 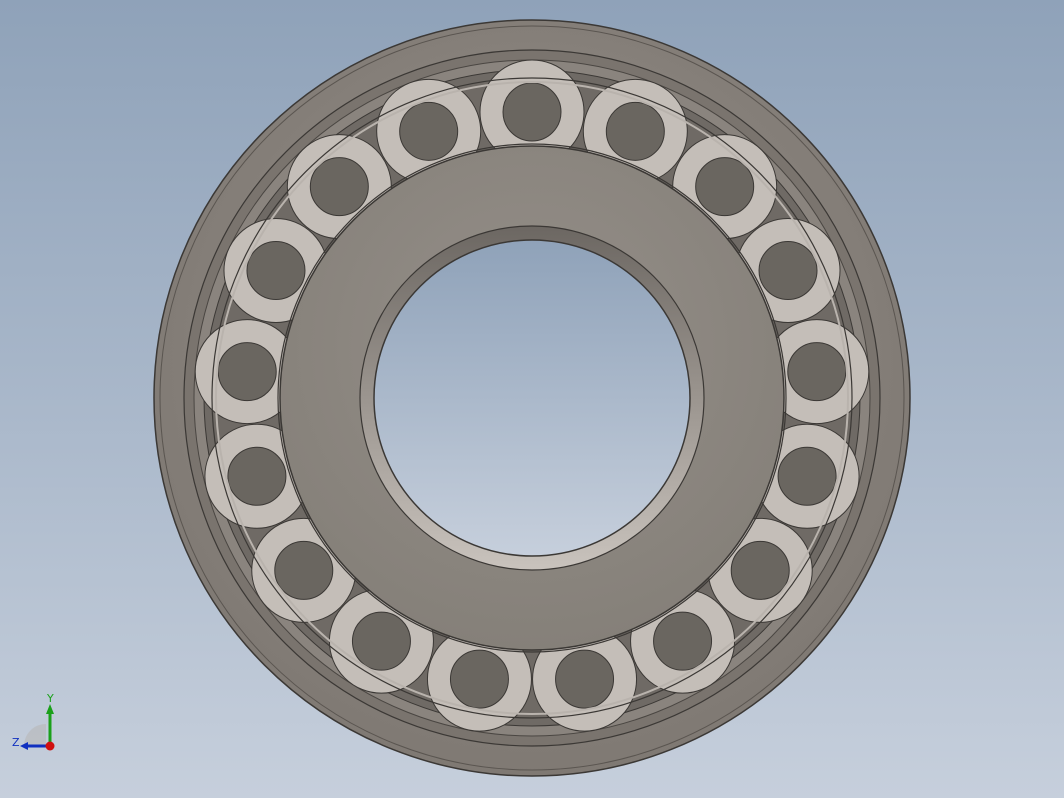 What do you see at coordinates (50, 698) in the screenshot?
I see `y-axis-label: Y` at bounding box center [50, 698].